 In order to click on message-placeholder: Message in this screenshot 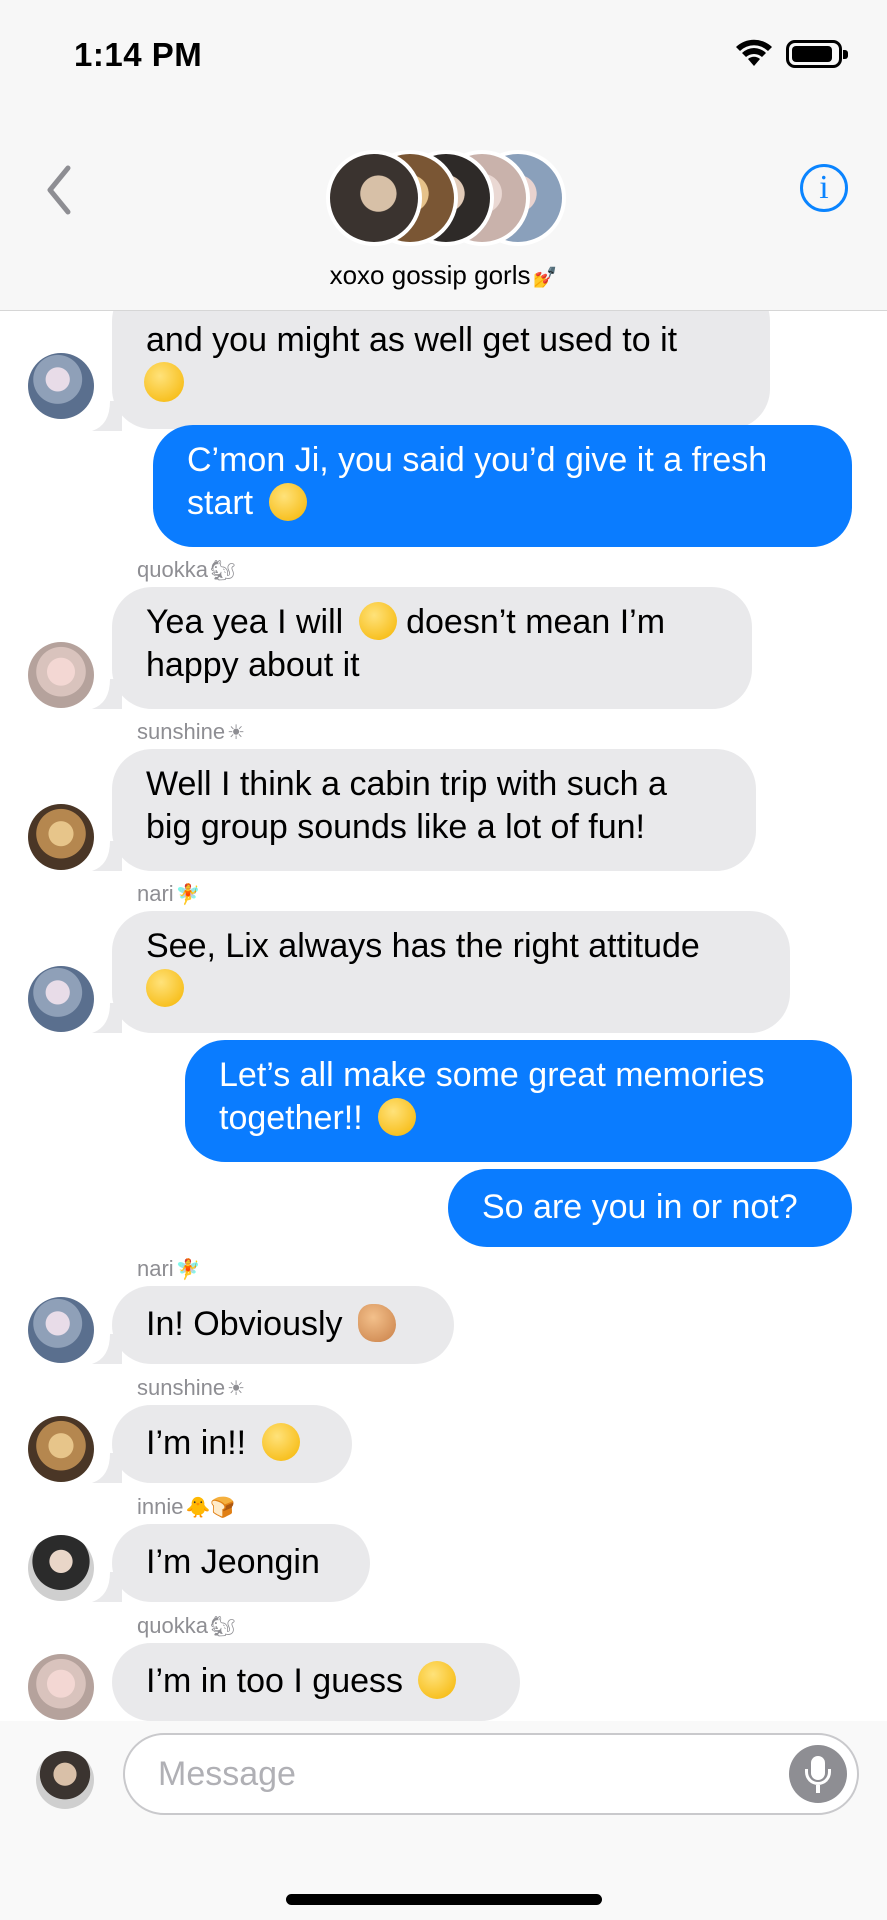, I will do `click(227, 1774)`.